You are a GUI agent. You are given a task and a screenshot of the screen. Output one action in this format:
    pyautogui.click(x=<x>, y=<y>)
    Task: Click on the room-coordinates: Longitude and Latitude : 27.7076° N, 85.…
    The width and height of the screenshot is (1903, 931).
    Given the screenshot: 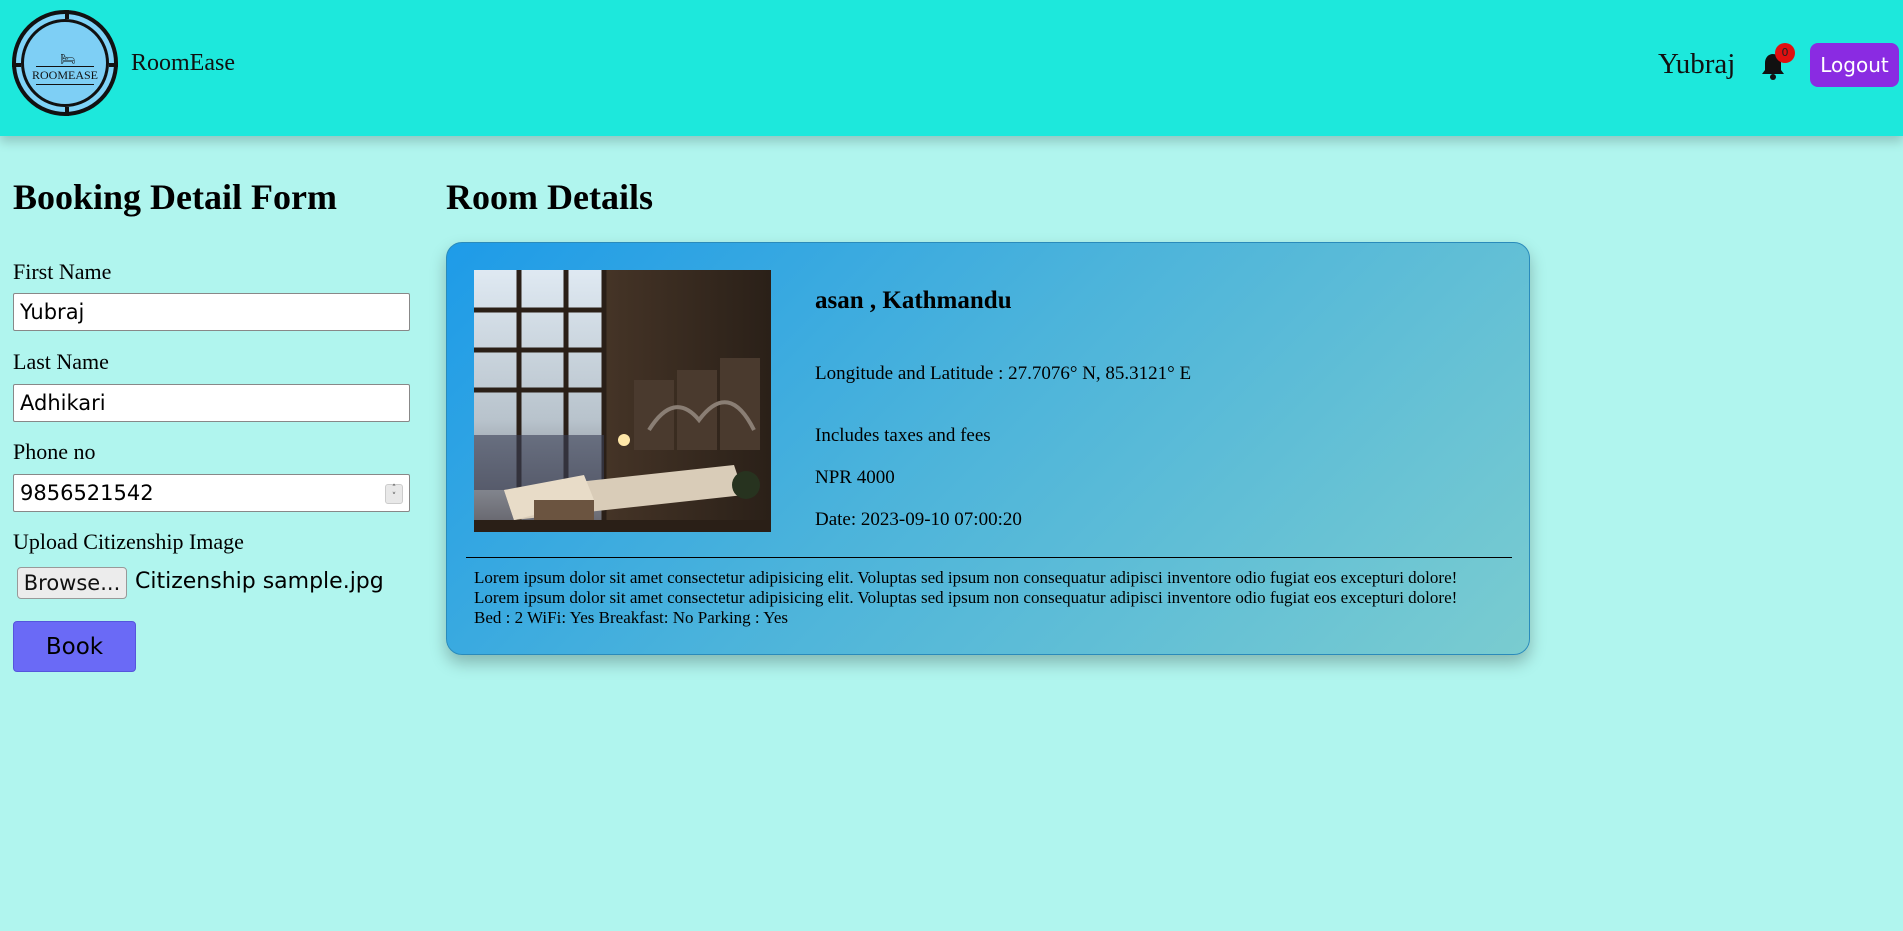 What is the action you would take?
    pyautogui.click(x=1003, y=373)
    